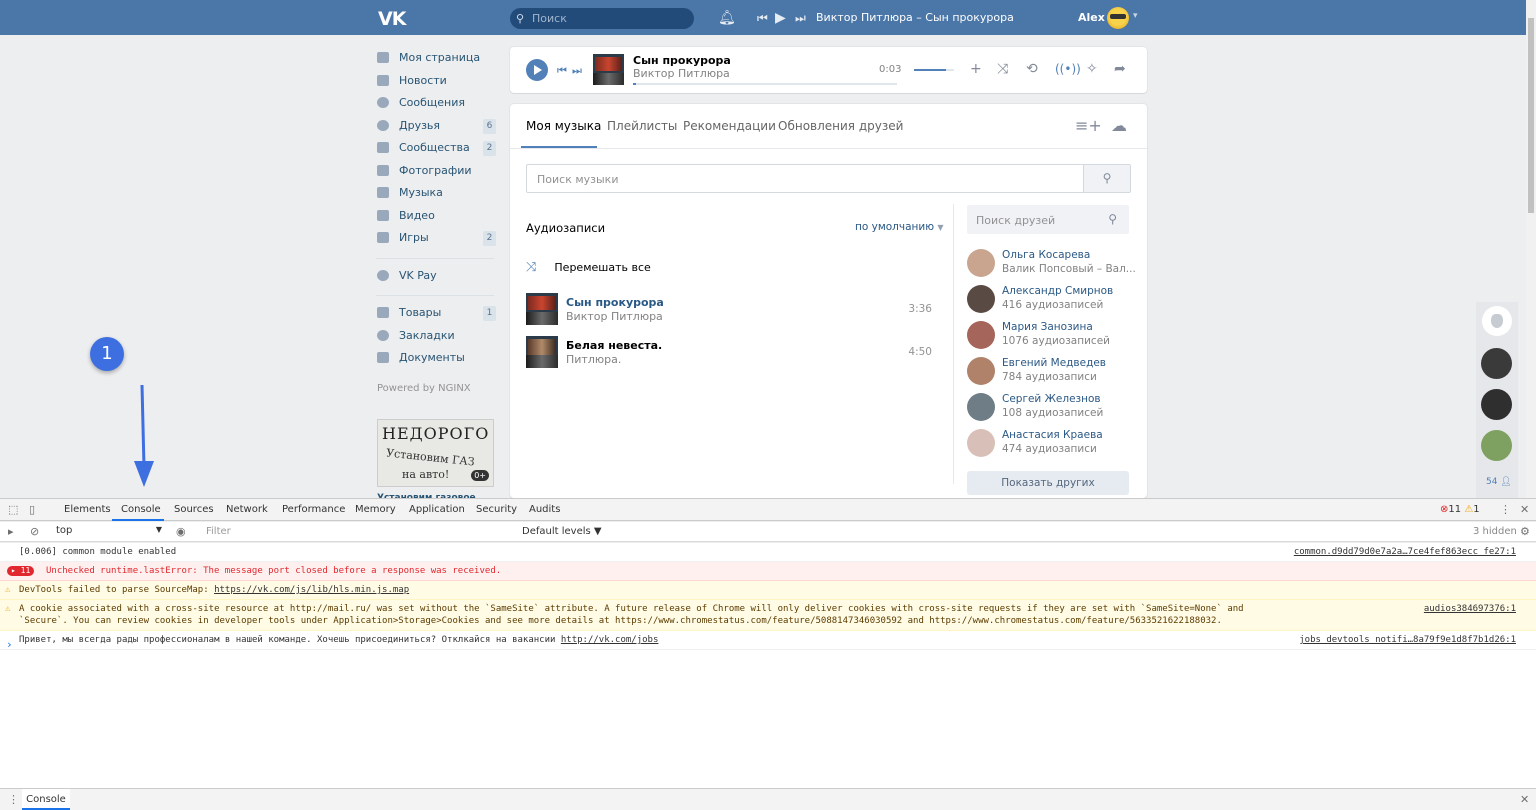  I want to click on friend-item: Александр Смирнов 416 аудиозаписей, so click(1049, 299).